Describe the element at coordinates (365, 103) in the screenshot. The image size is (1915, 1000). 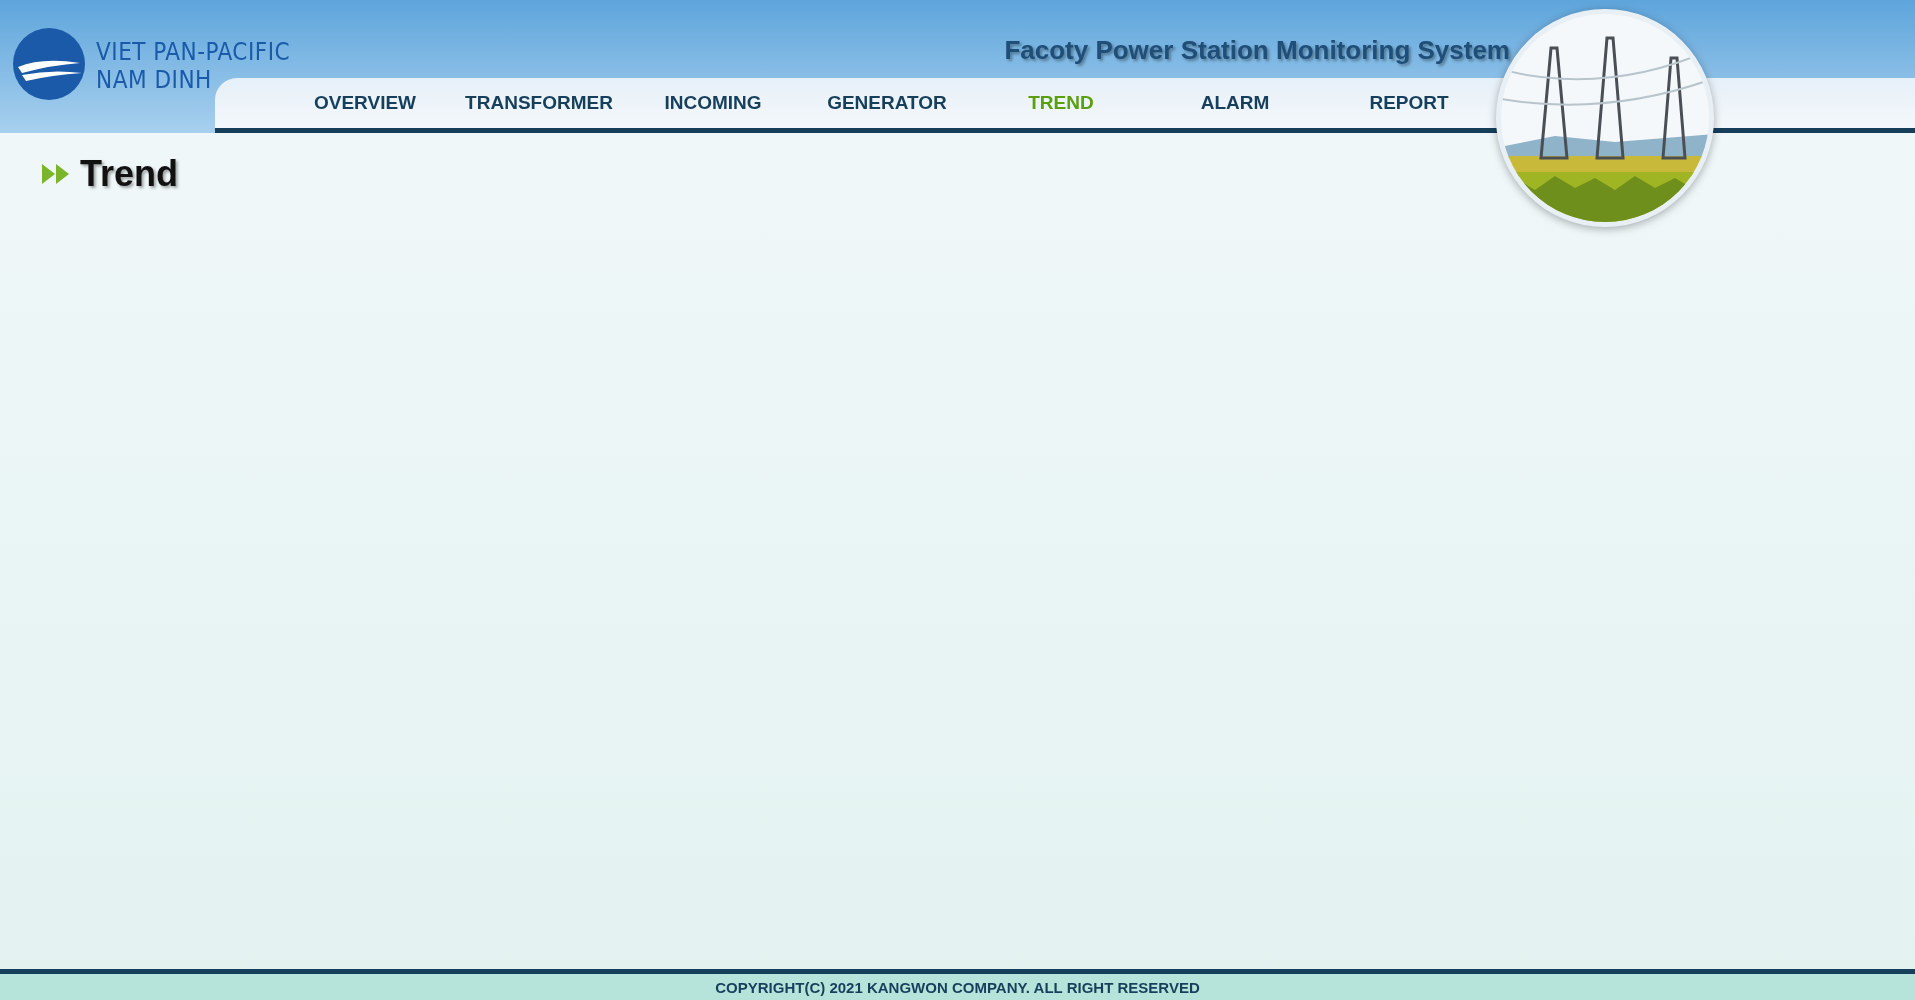
I see `nav-tab: OVERVIEW` at that location.